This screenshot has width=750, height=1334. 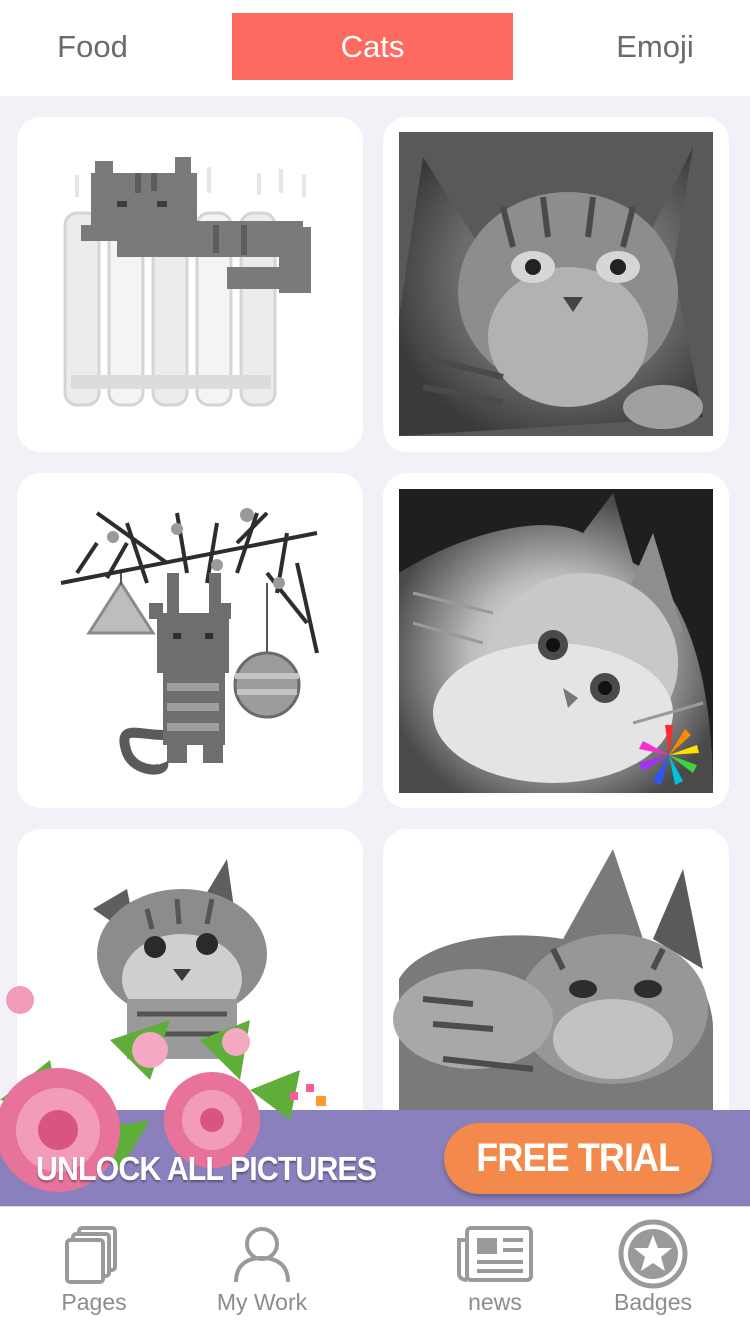 I want to click on unlock-all-text: UNLOCK ALL PICTURES, so click(x=206, y=1168).